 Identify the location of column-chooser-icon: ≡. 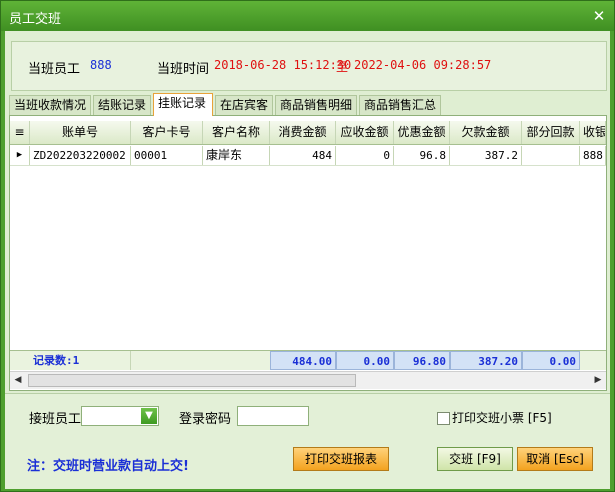
(20, 132).